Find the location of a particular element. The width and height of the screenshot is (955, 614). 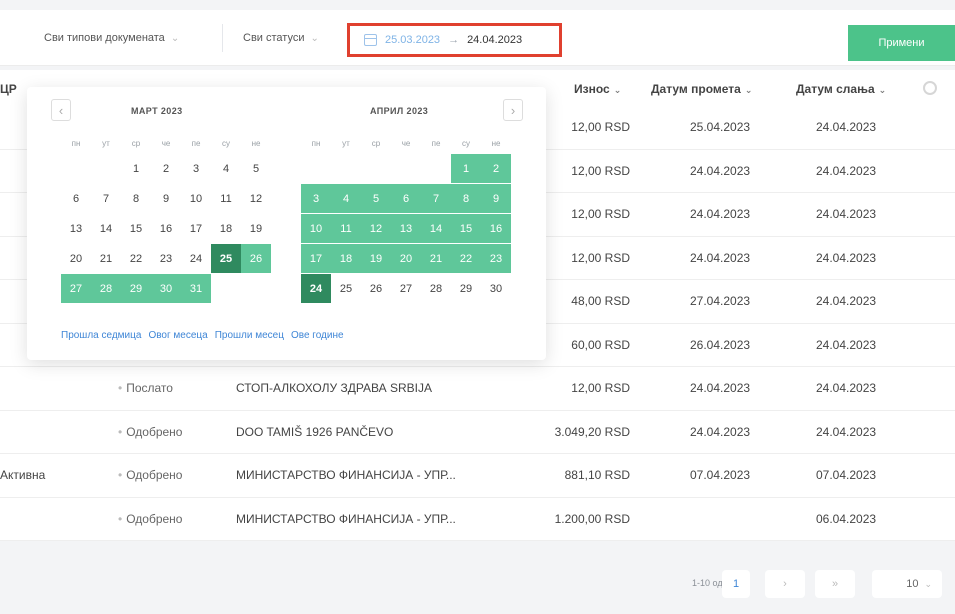

date-range-picker: 25.03.2023 → 24.04.2023 is located at coordinates (454, 40).